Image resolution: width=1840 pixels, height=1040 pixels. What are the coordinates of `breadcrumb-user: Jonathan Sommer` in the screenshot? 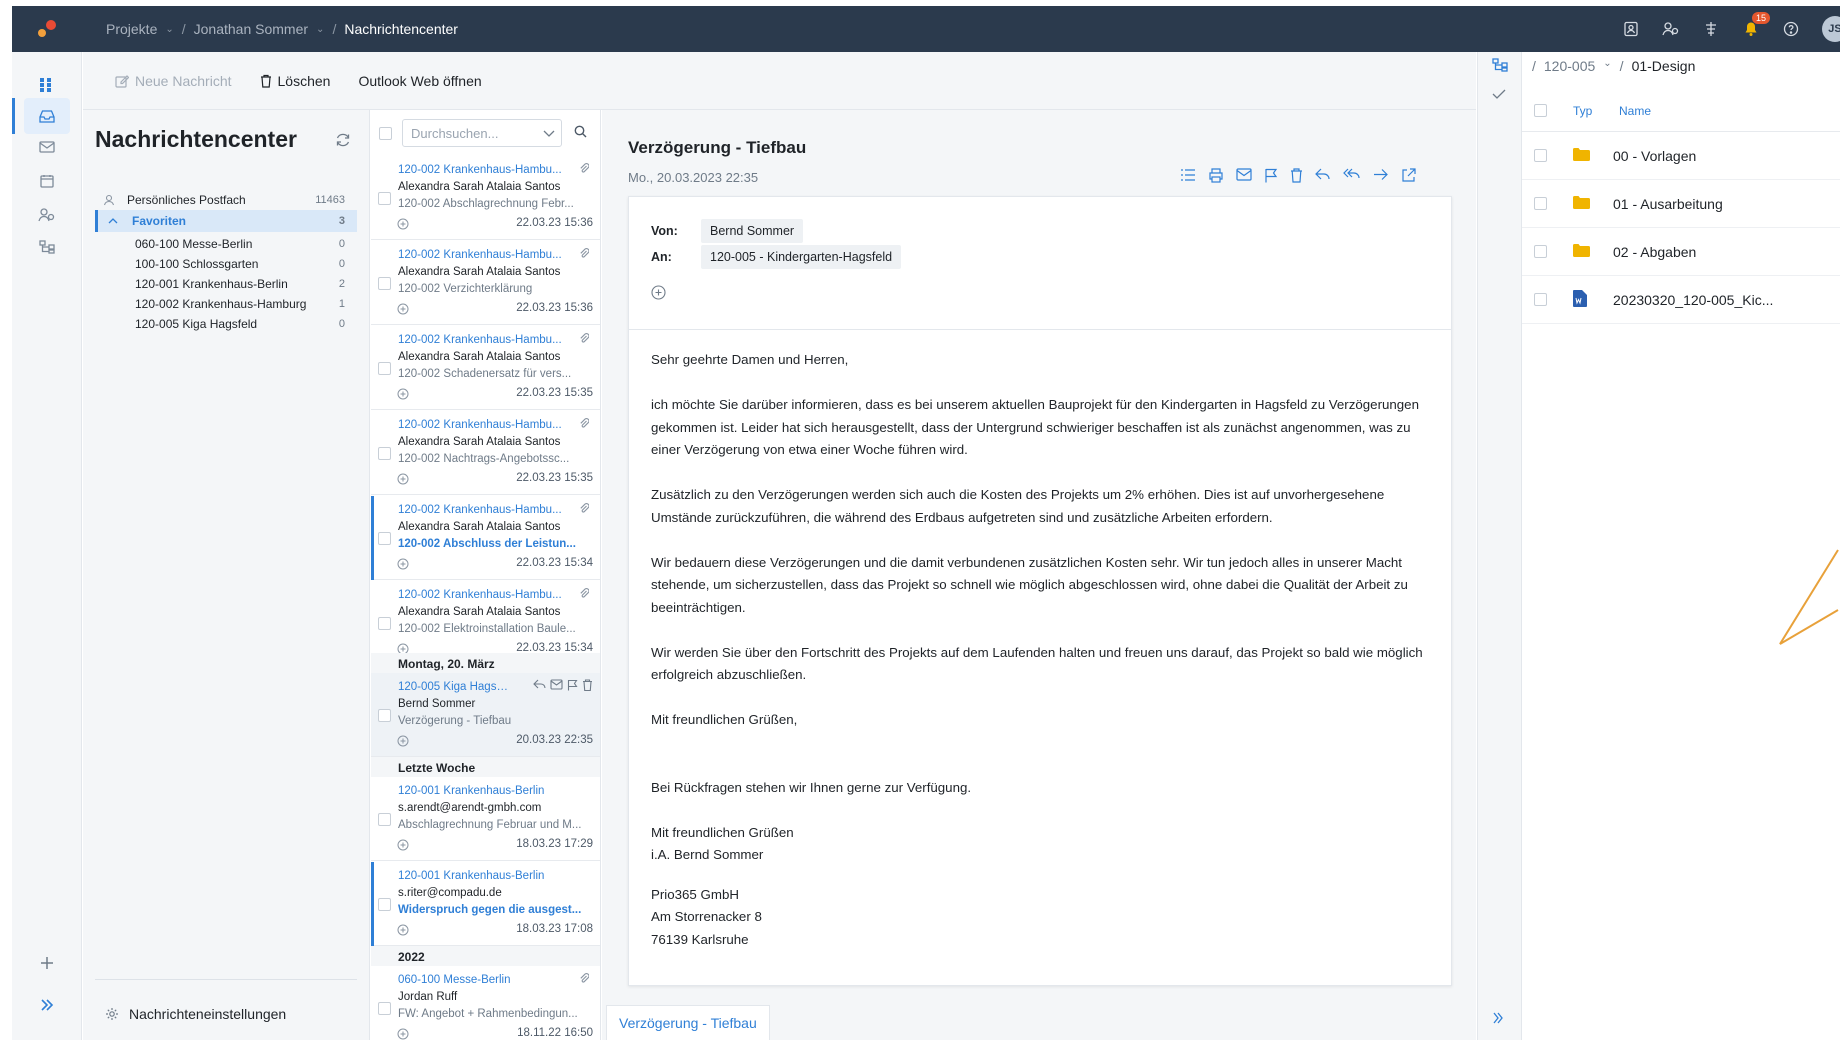 It's located at (251, 29).